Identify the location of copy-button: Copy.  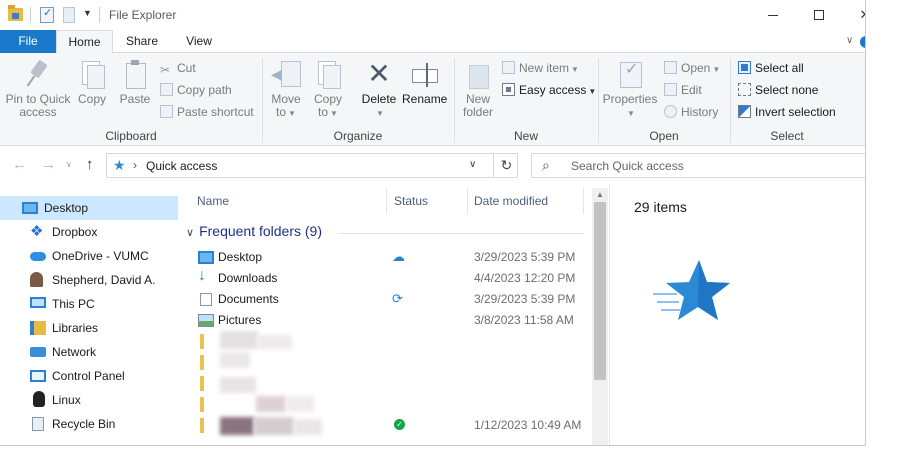
(92, 82).